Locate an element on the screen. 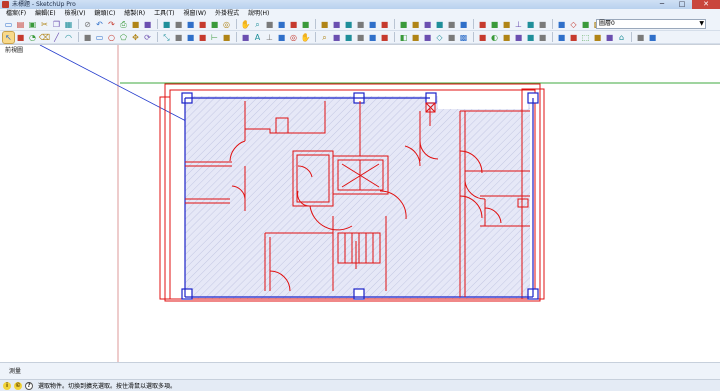 The image size is (720, 391). hidden-line-icon: ■ is located at coordinates (585, 24).